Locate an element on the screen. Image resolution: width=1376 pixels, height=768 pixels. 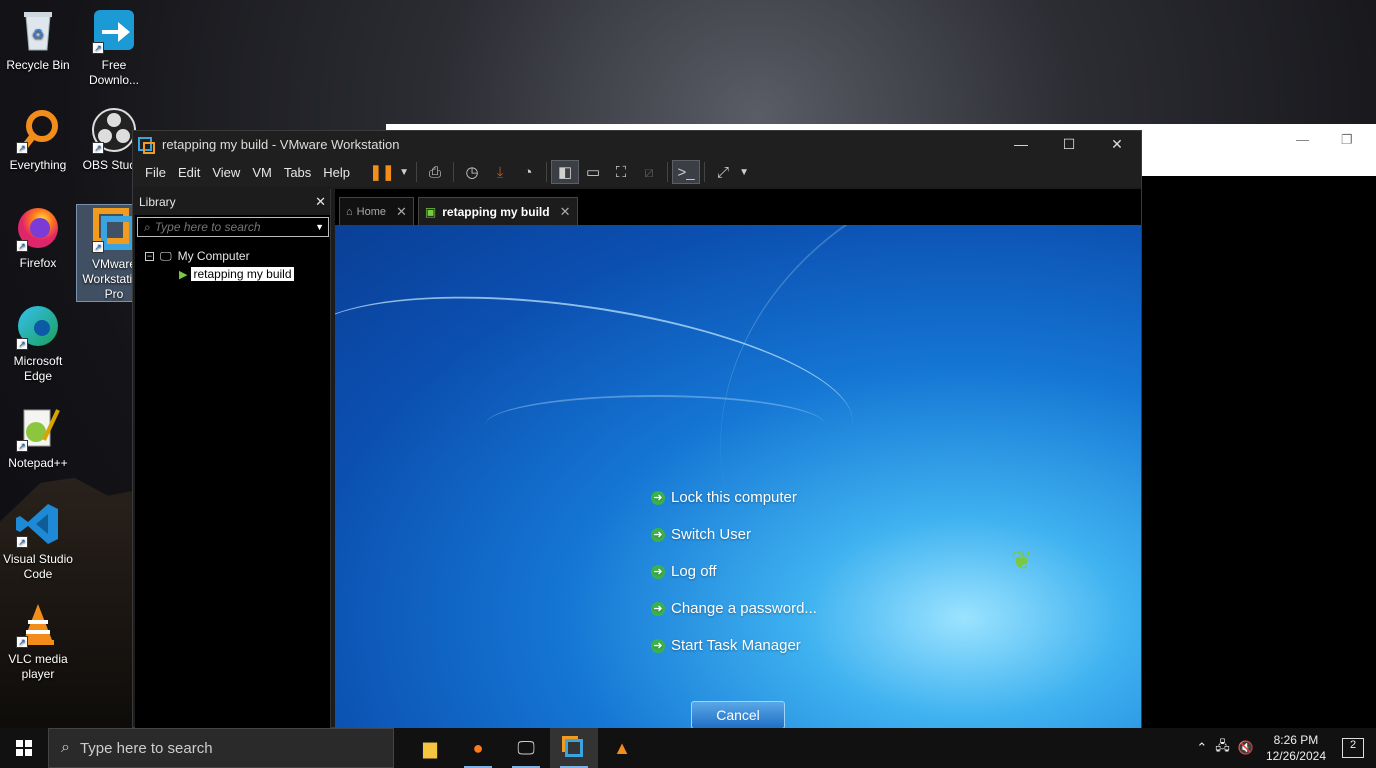
close-library-icon: ✕ is located at coordinates (320, 202).